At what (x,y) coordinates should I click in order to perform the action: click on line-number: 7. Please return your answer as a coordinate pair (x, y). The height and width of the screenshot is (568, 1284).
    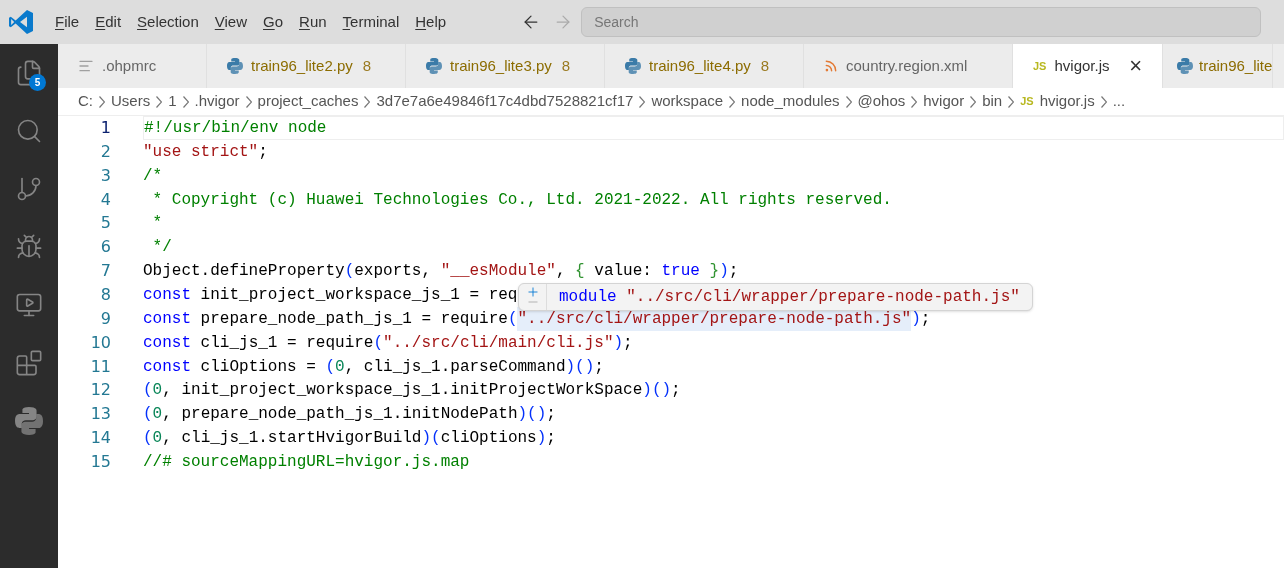
    Looking at the image, I should click on (105, 271).